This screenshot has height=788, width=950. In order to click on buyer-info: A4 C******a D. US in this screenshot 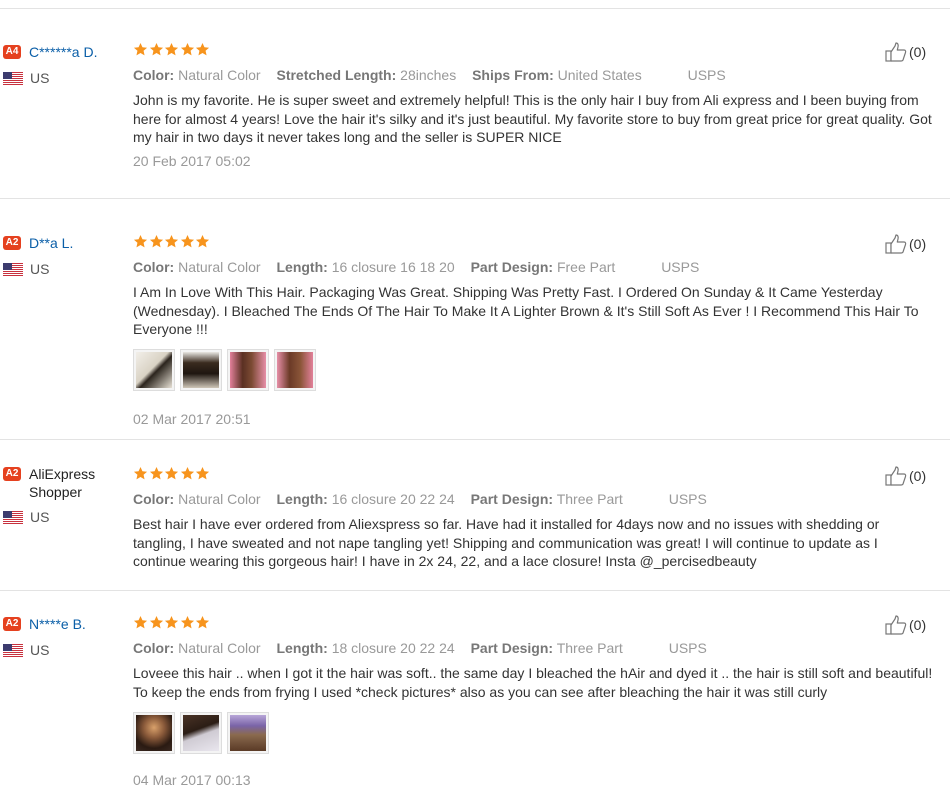, I will do `click(65, 64)`.